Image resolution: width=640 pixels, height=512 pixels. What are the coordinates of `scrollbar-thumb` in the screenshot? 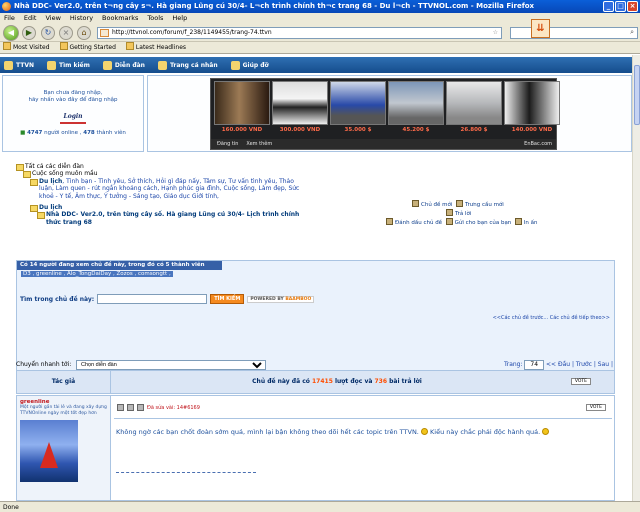 It's located at (637, 95).